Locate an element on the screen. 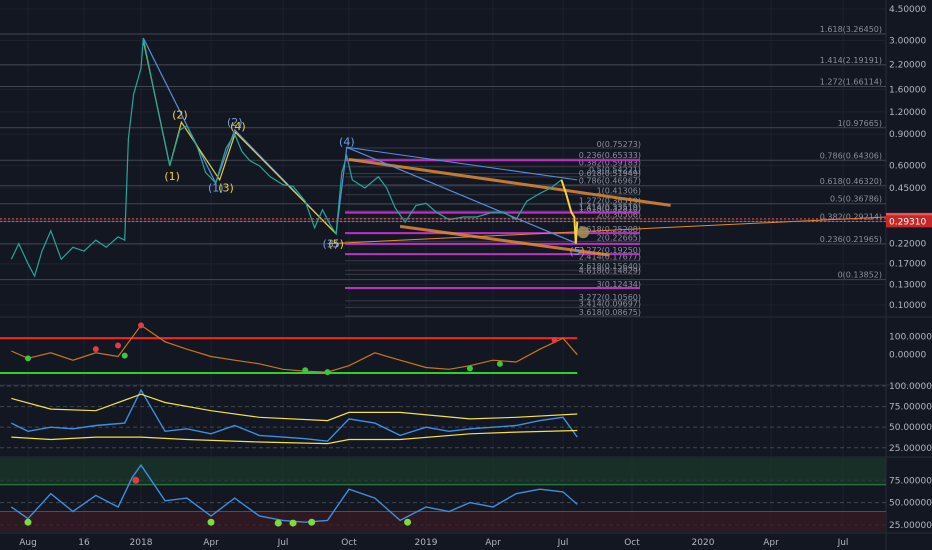 The height and width of the screenshot is (550, 932). y-tick-label: 2.20000 is located at coordinates (907, 66).